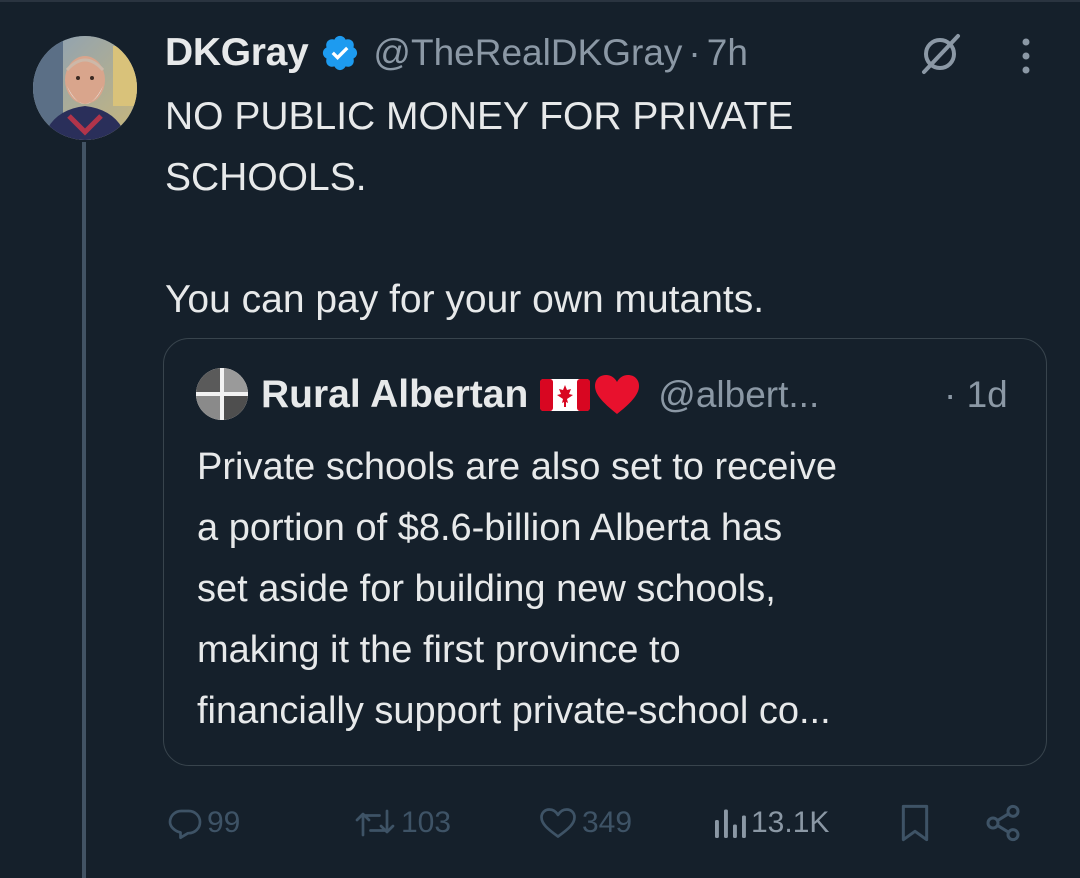 This screenshot has height=878, width=1080. I want to click on quoted-text-line: a portion of $8.6-billion Alberta has, so click(490, 528).